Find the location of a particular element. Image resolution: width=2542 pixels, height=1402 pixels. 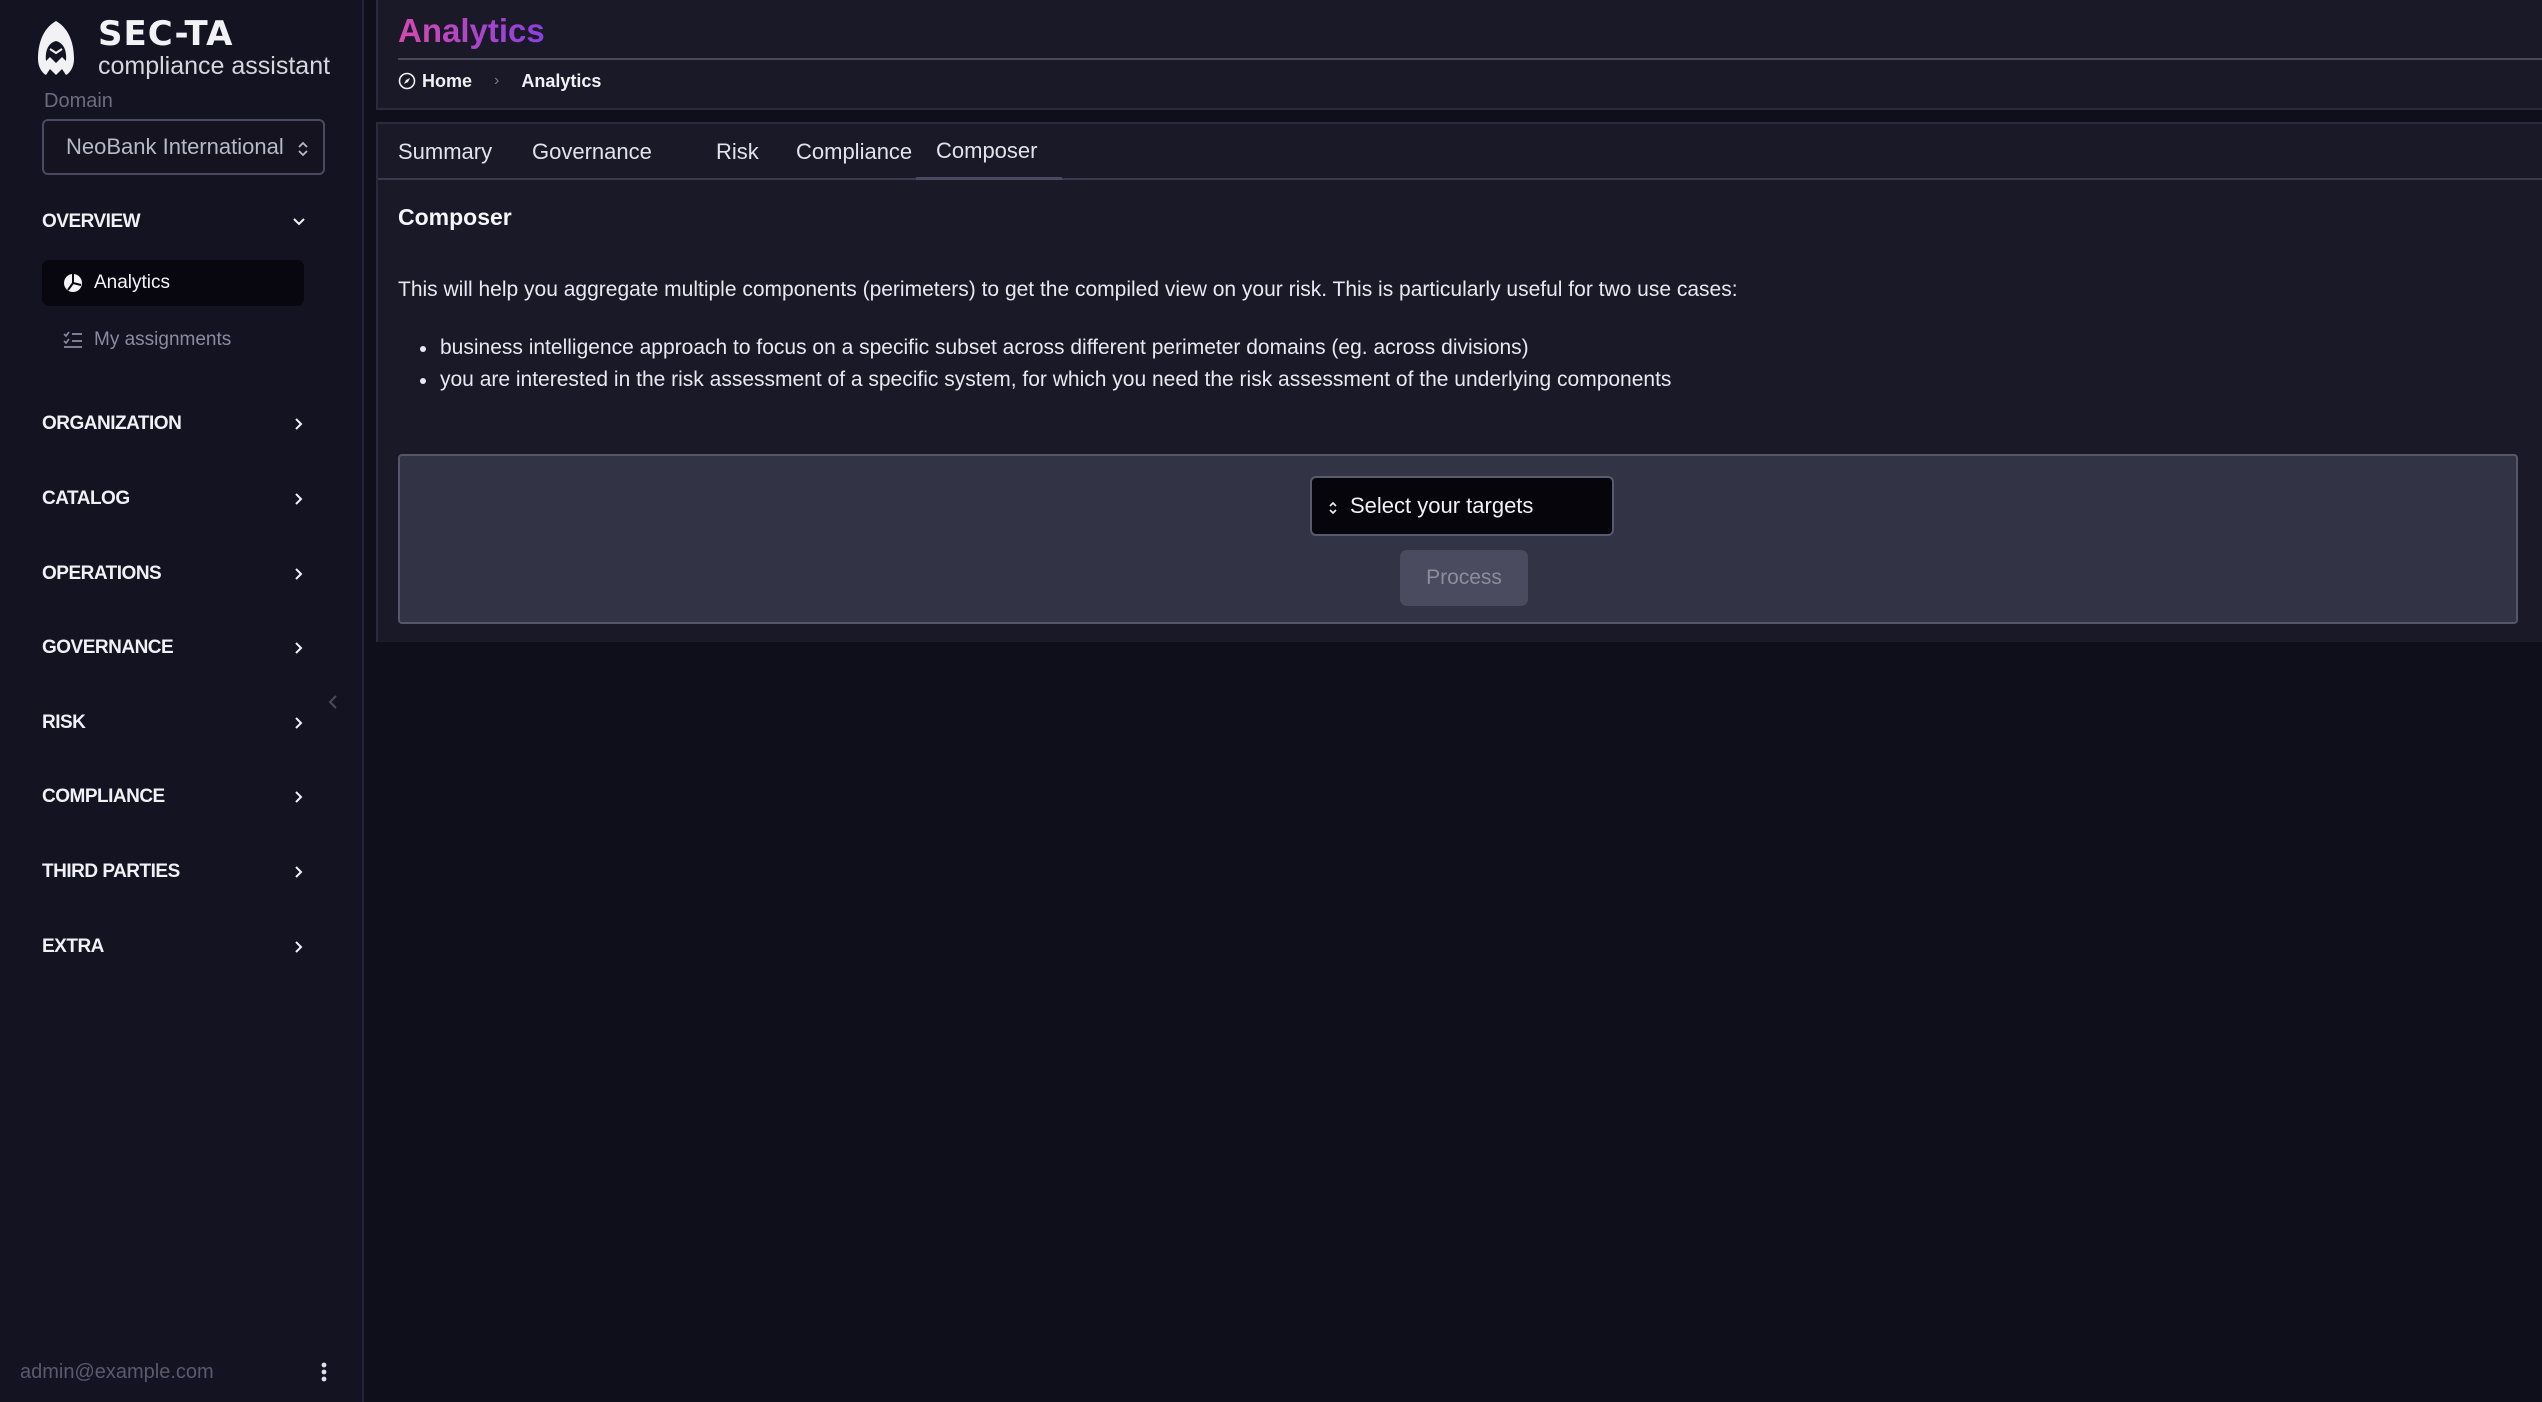

nav-section-label: OPERATIONS is located at coordinates (102, 573).